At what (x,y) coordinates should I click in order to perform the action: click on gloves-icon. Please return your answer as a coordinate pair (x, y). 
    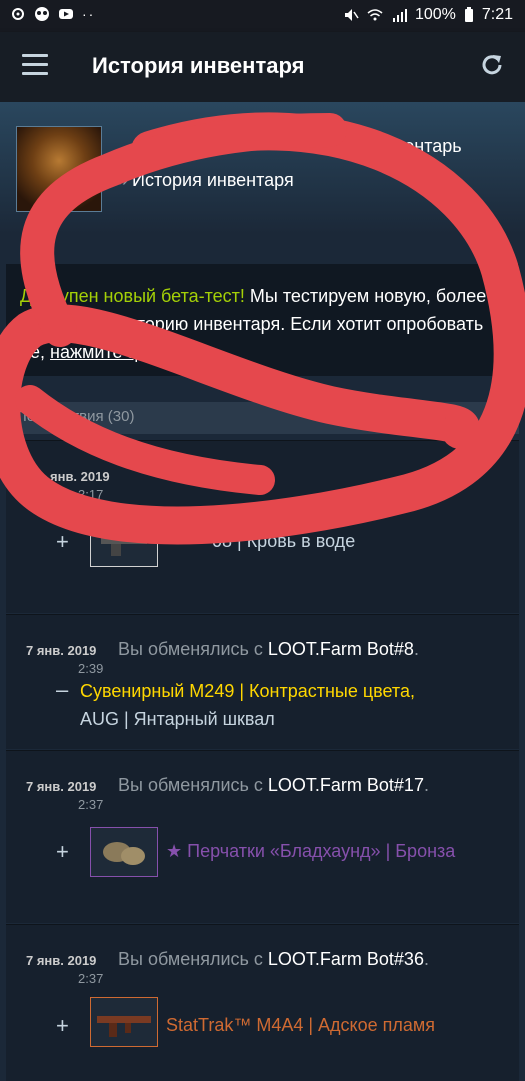
    Looking at the image, I should click on (124, 853).